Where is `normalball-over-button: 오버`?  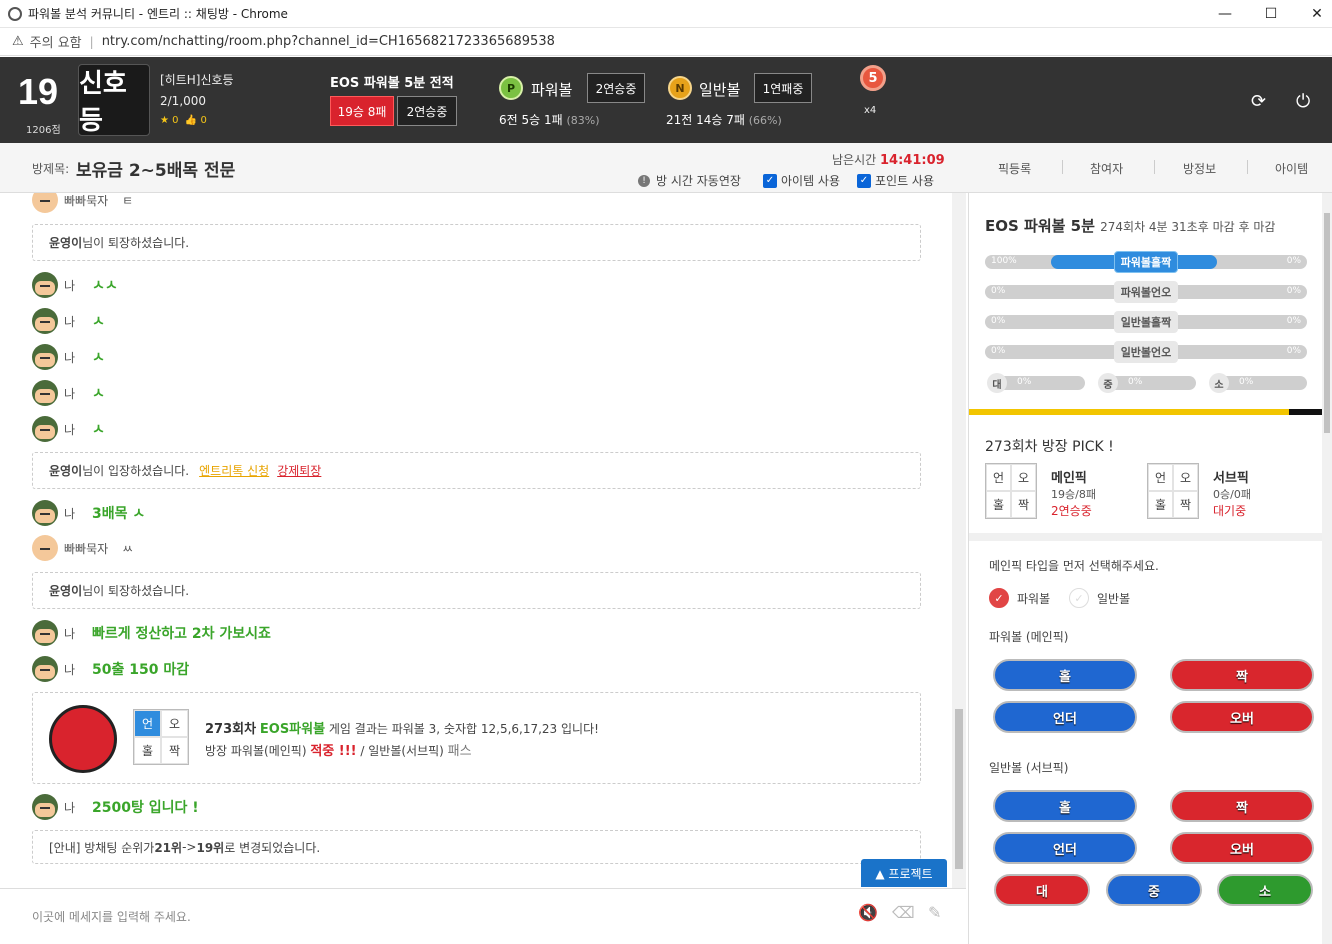 normalball-over-button: 오버 is located at coordinates (1242, 848).